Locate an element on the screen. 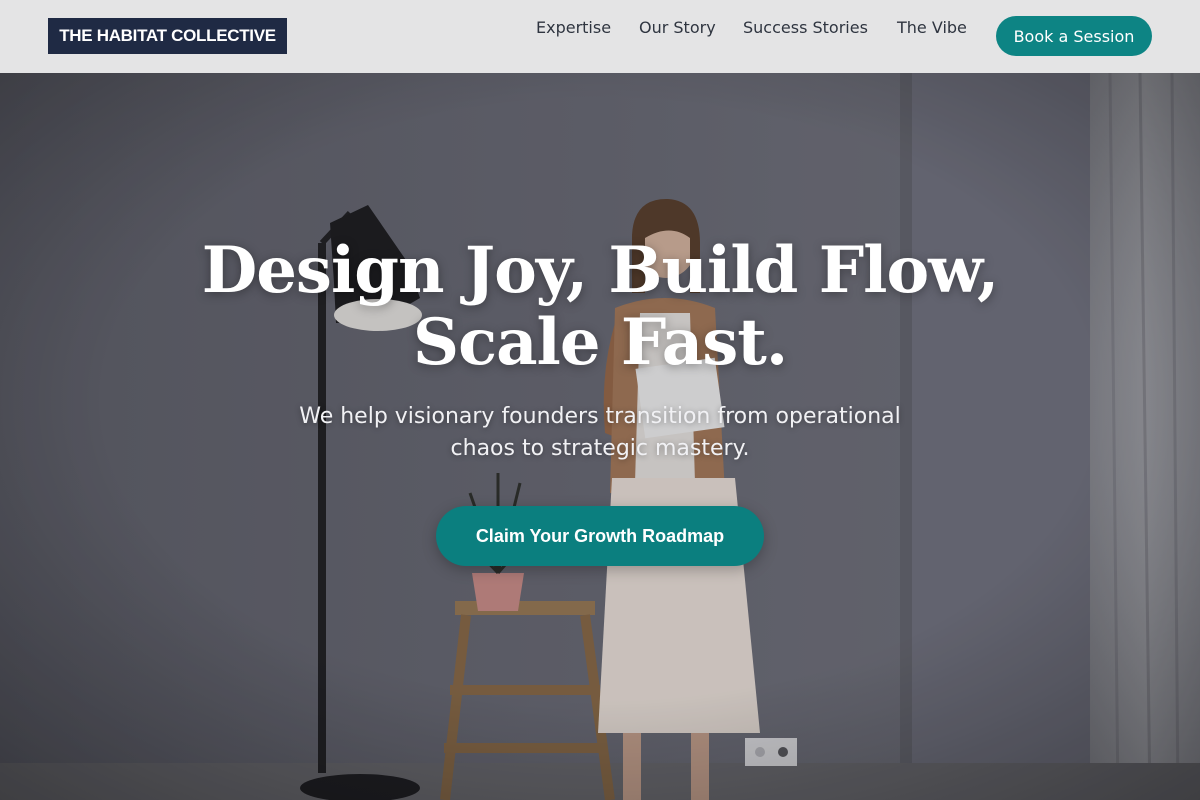 The height and width of the screenshot is (800, 1200). nav-link-our-story: Our Story is located at coordinates (677, 29).